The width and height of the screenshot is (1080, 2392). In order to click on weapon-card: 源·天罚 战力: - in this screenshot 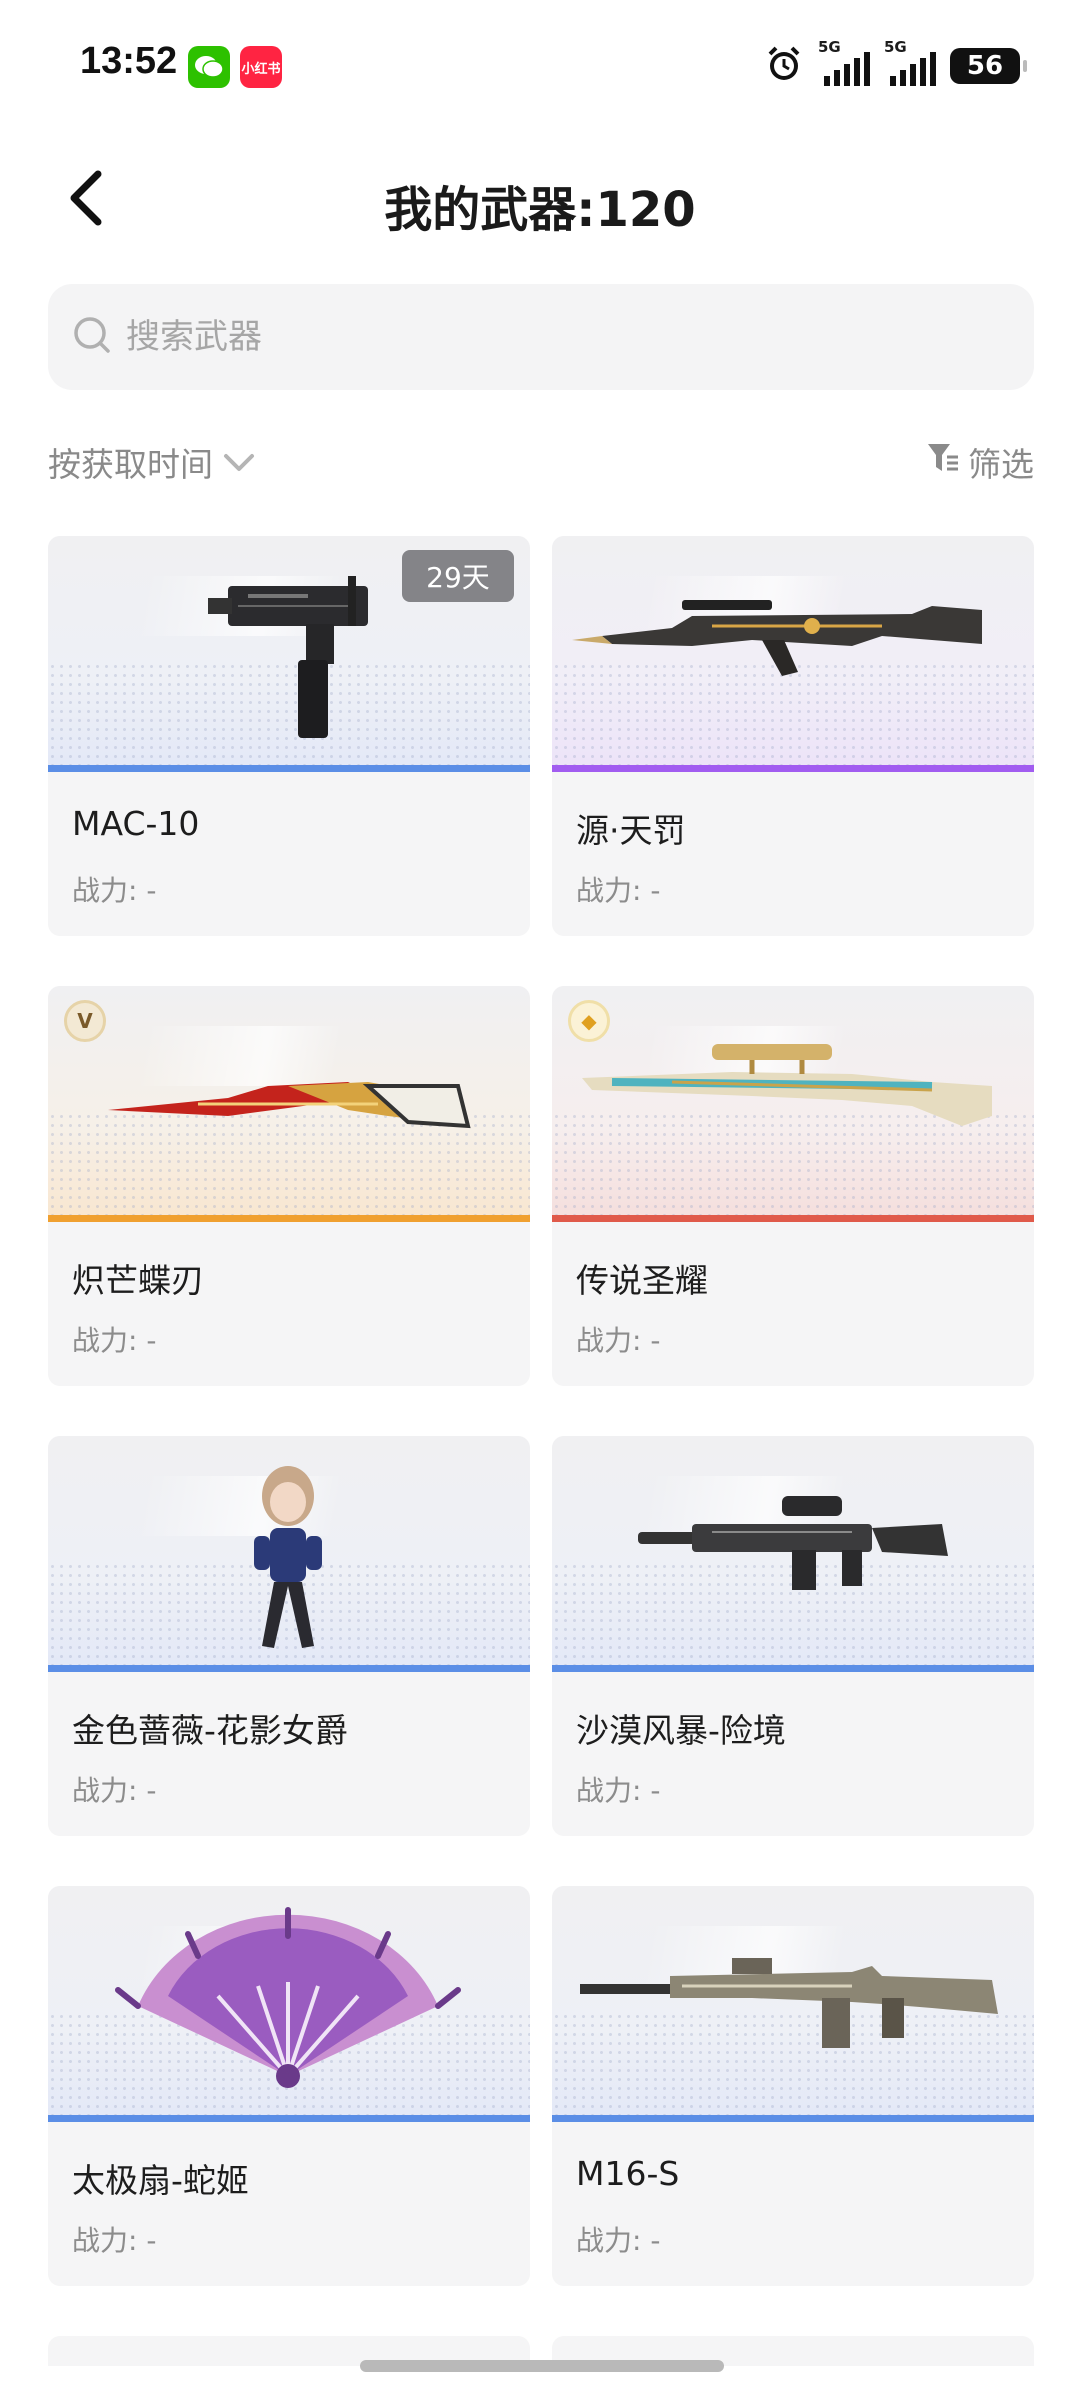, I will do `click(793, 736)`.